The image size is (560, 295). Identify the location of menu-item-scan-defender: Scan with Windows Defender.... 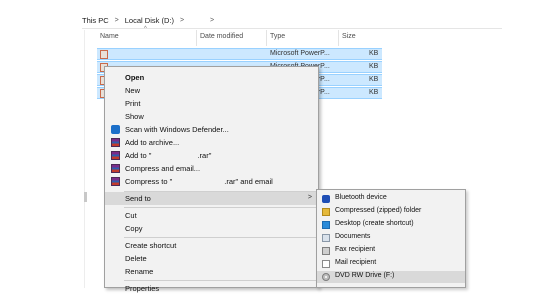
(211, 129).